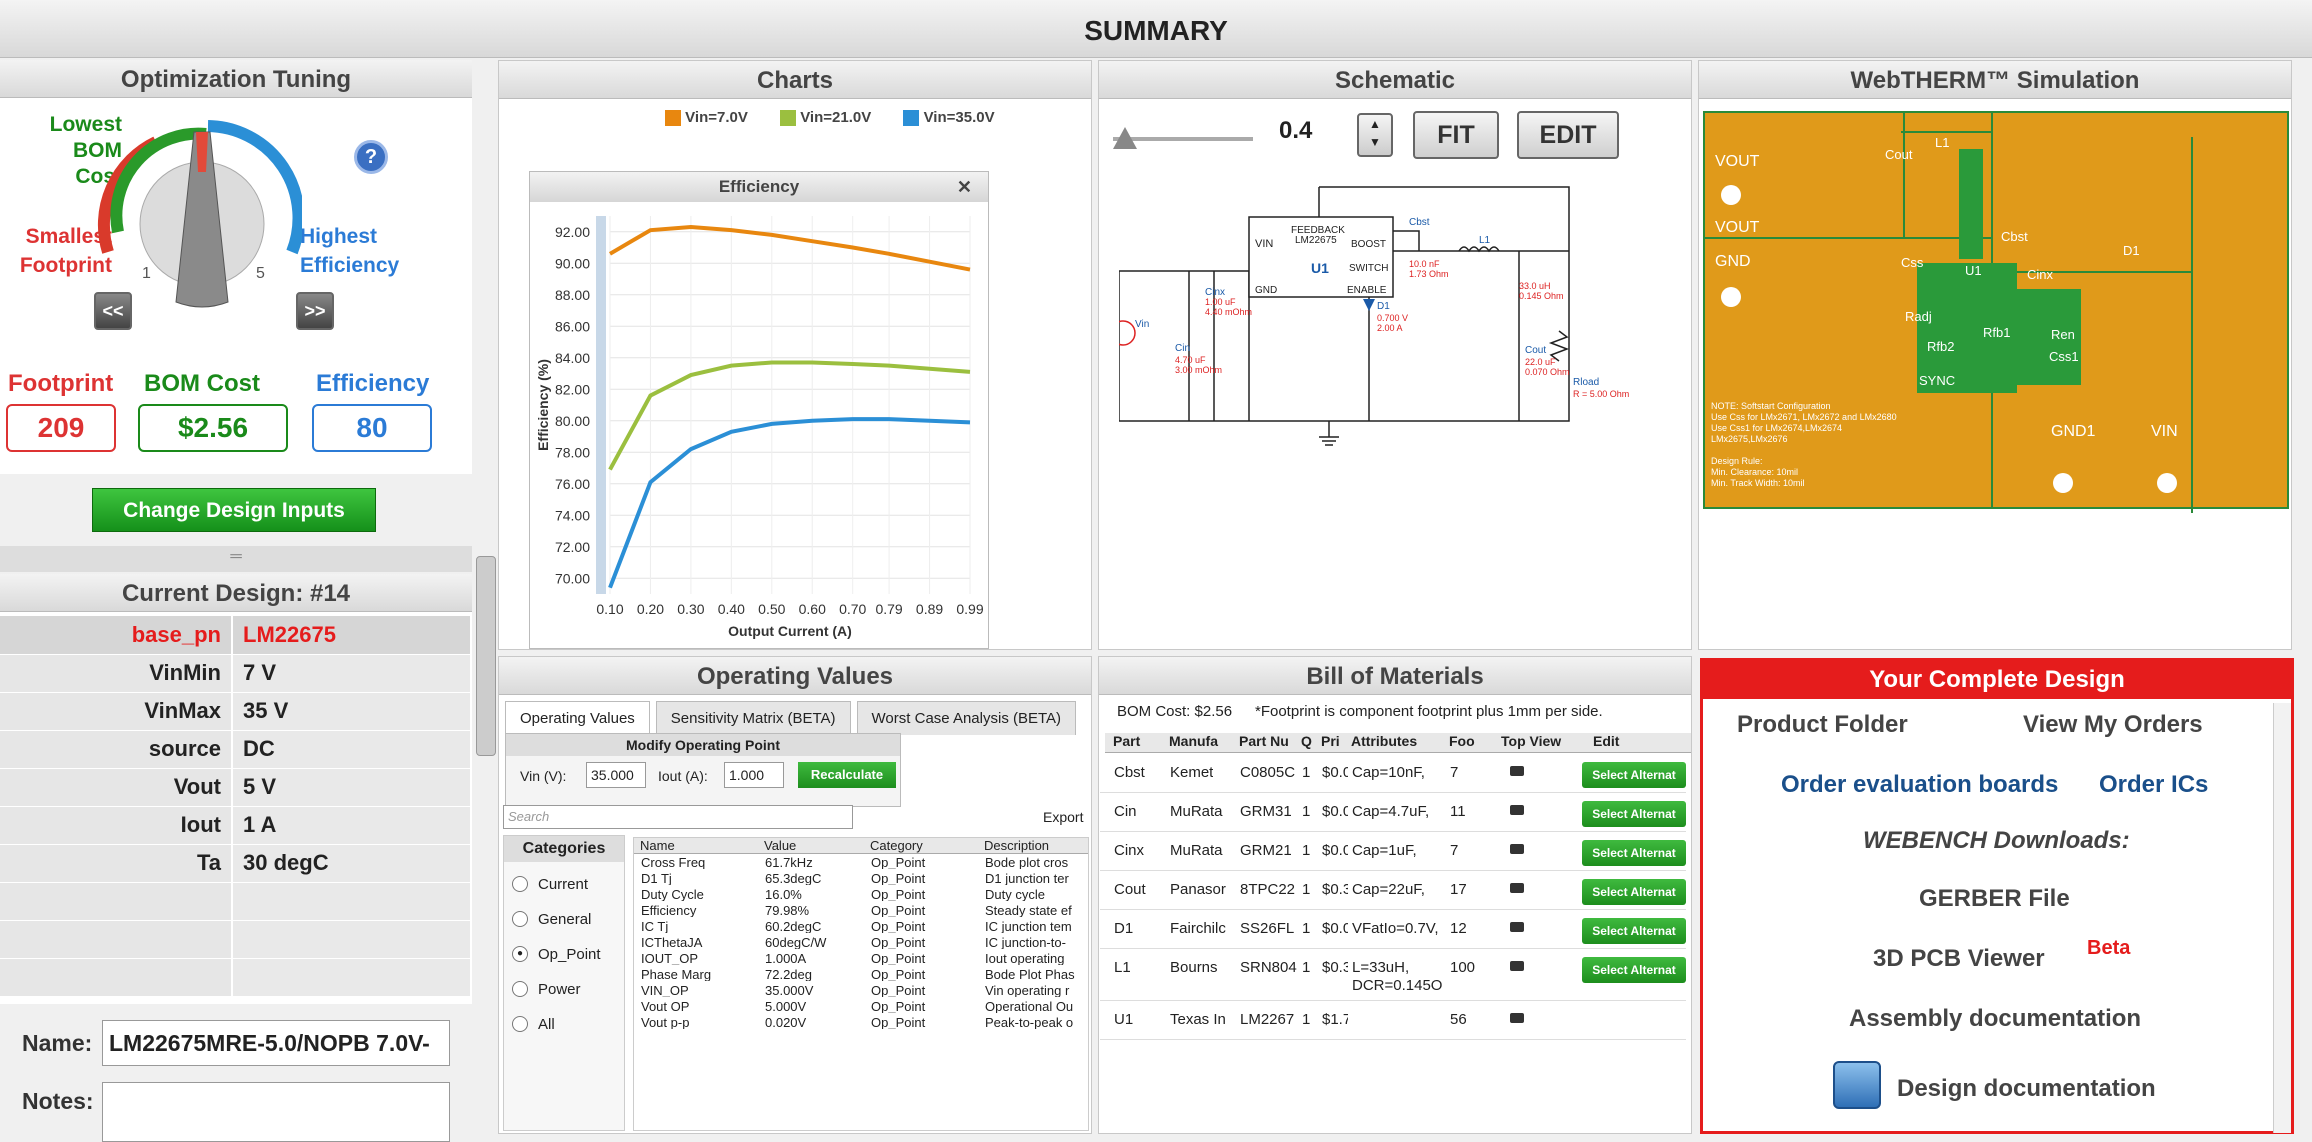 This screenshot has height=1142, width=2312. What do you see at coordinates (564, 1019) in the screenshot?
I see `category-option: All` at bounding box center [564, 1019].